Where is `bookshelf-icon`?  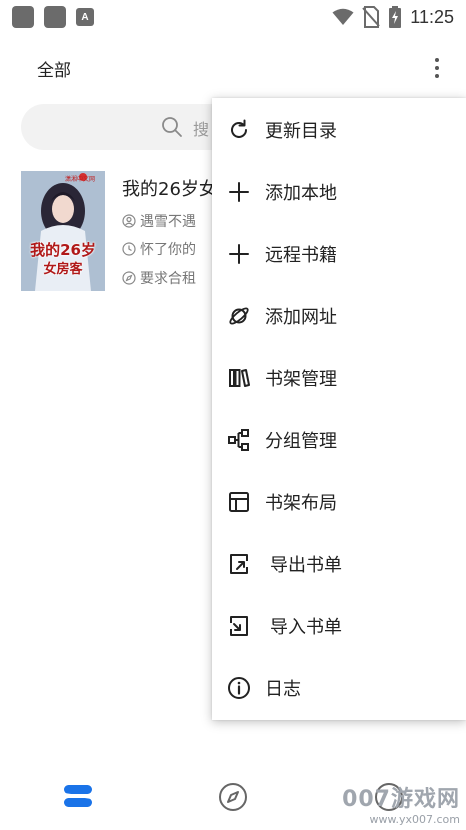 bookshelf-icon is located at coordinates (239, 378).